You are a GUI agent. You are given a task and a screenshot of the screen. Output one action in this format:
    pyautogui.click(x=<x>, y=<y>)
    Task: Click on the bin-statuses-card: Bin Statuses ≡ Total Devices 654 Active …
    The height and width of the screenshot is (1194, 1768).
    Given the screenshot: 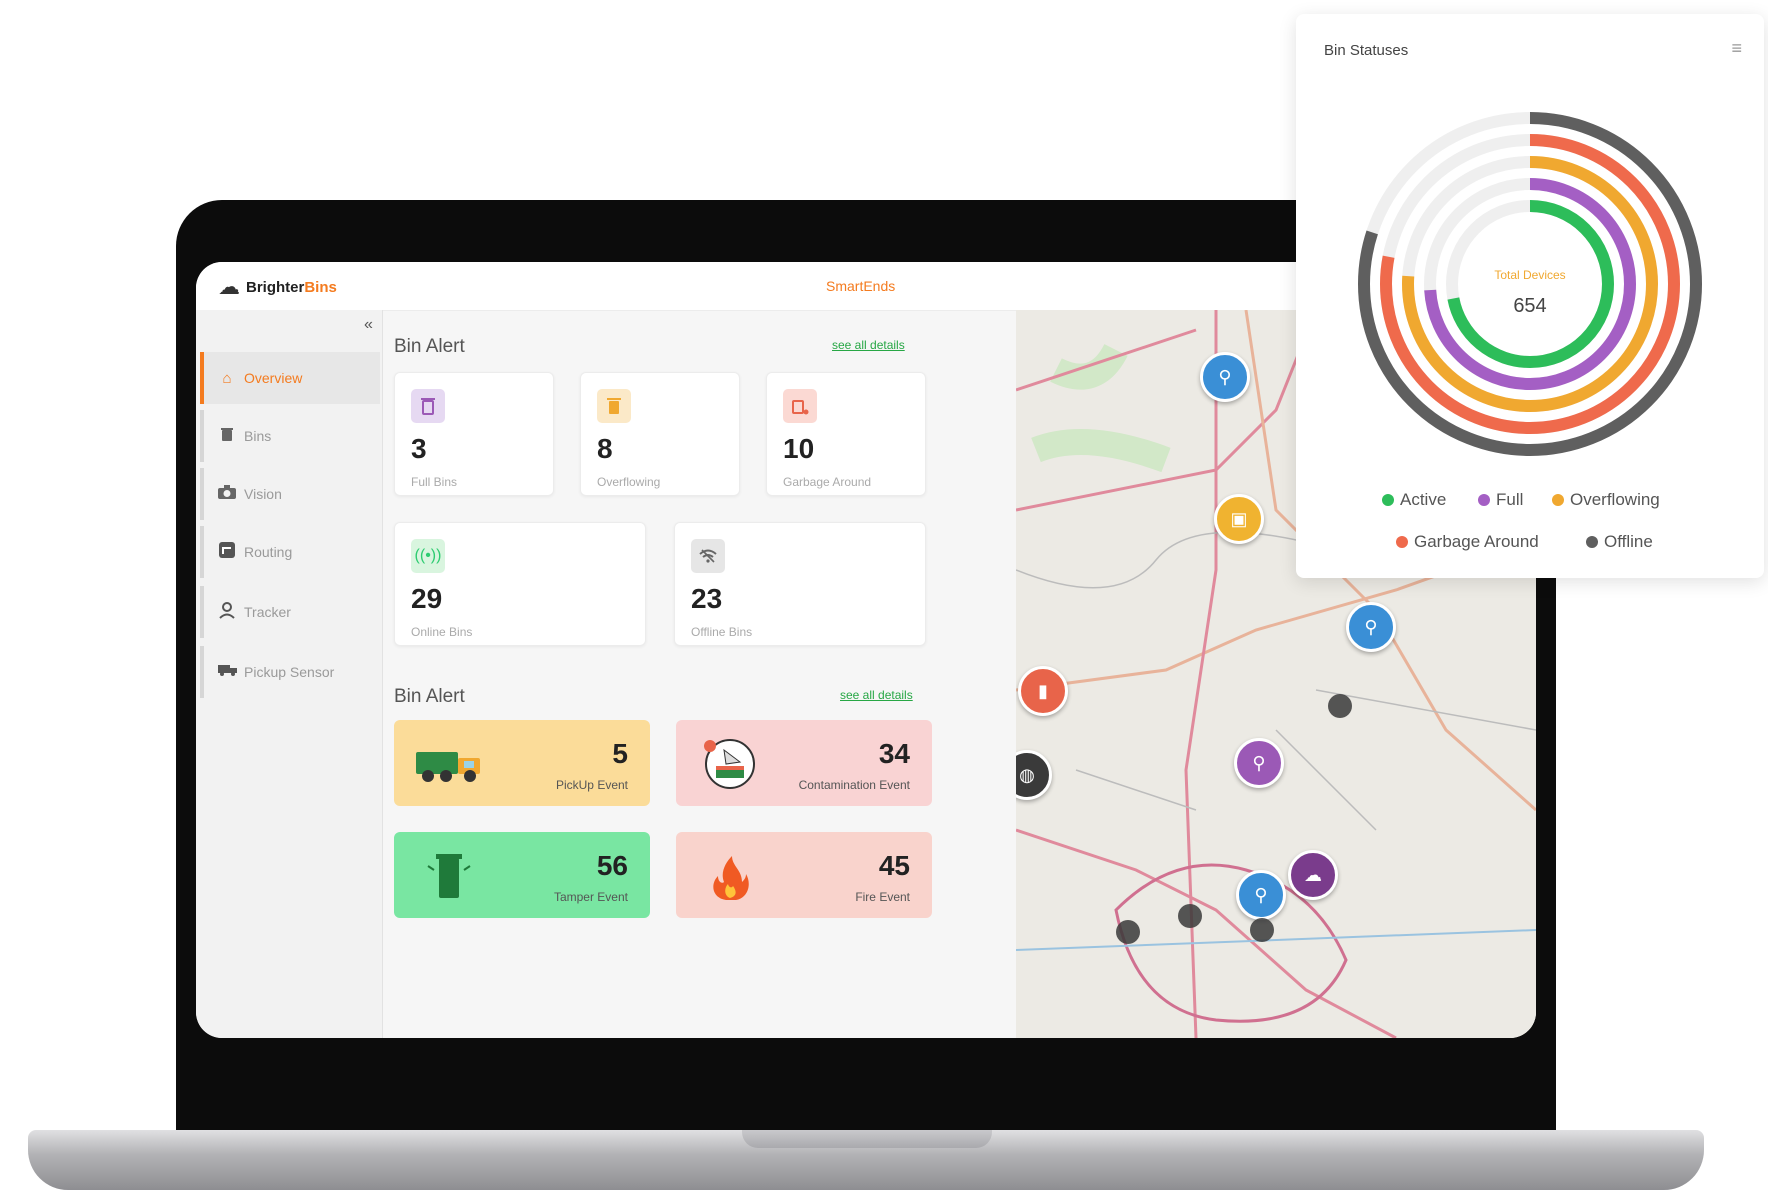 What is the action you would take?
    pyautogui.click(x=1530, y=296)
    